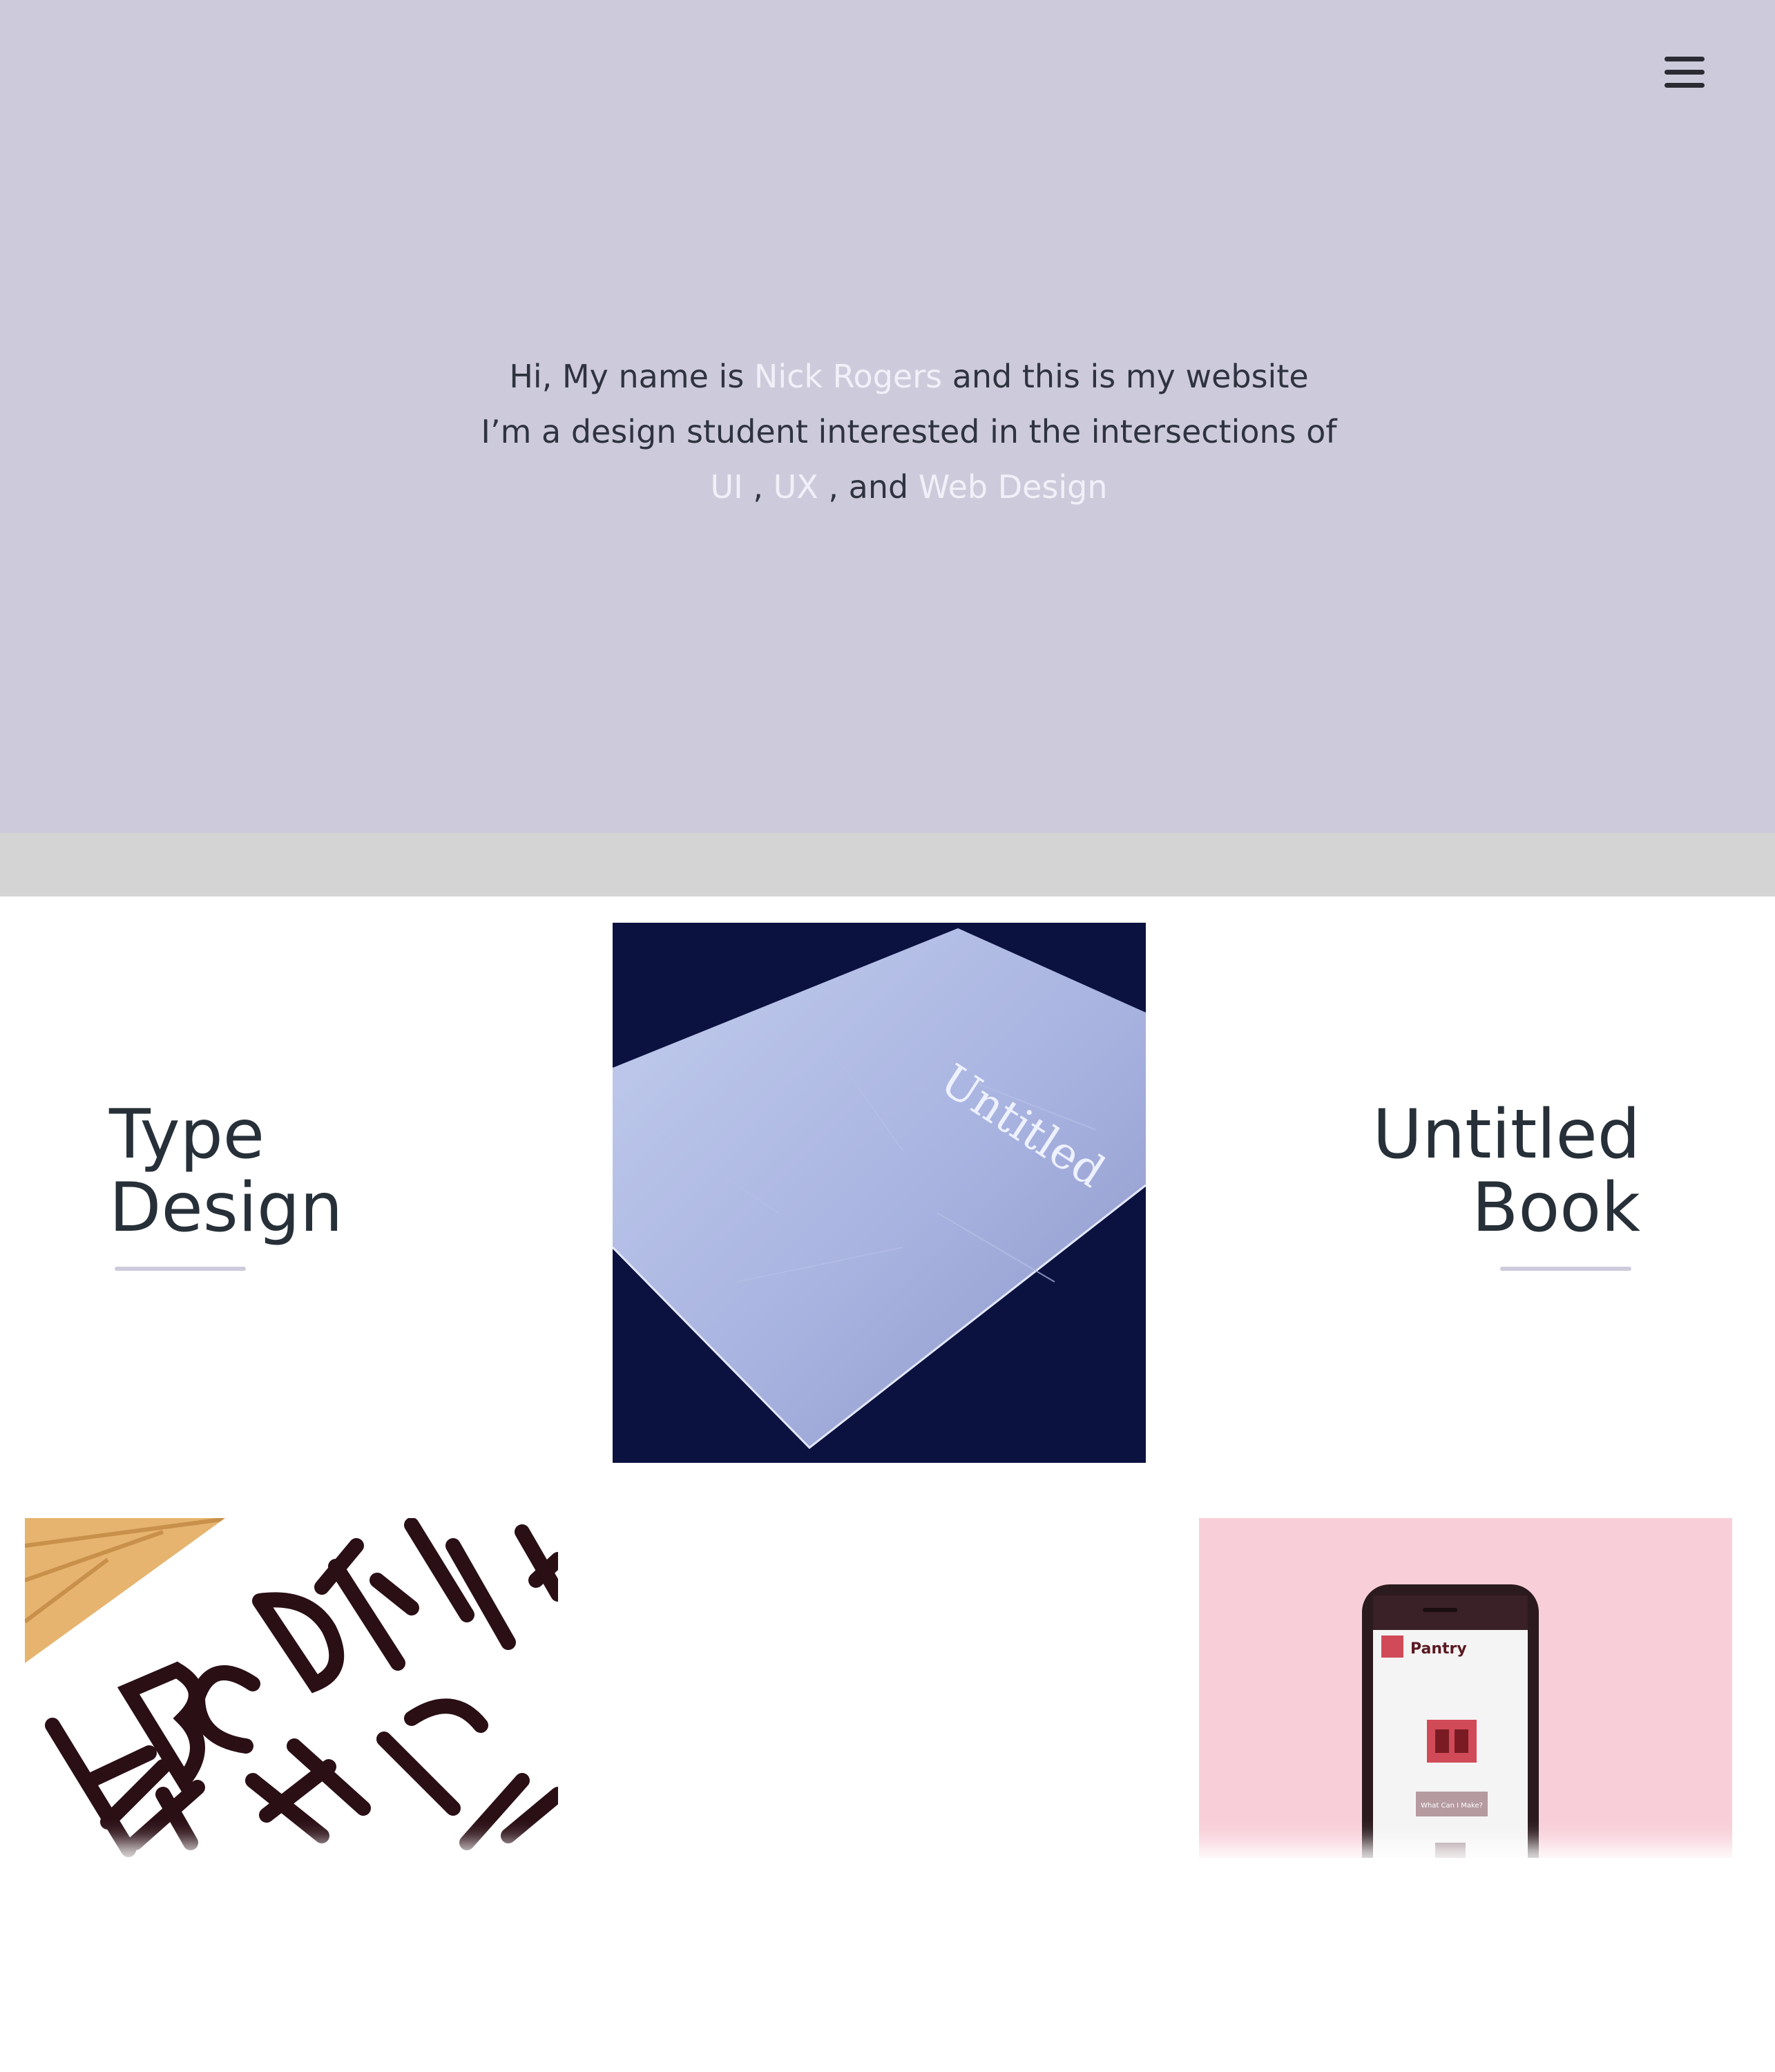 The width and height of the screenshot is (1775, 2072). What do you see at coordinates (226, 1171) in the screenshot?
I see `project-title-type-design: Type Design` at bounding box center [226, 1171].